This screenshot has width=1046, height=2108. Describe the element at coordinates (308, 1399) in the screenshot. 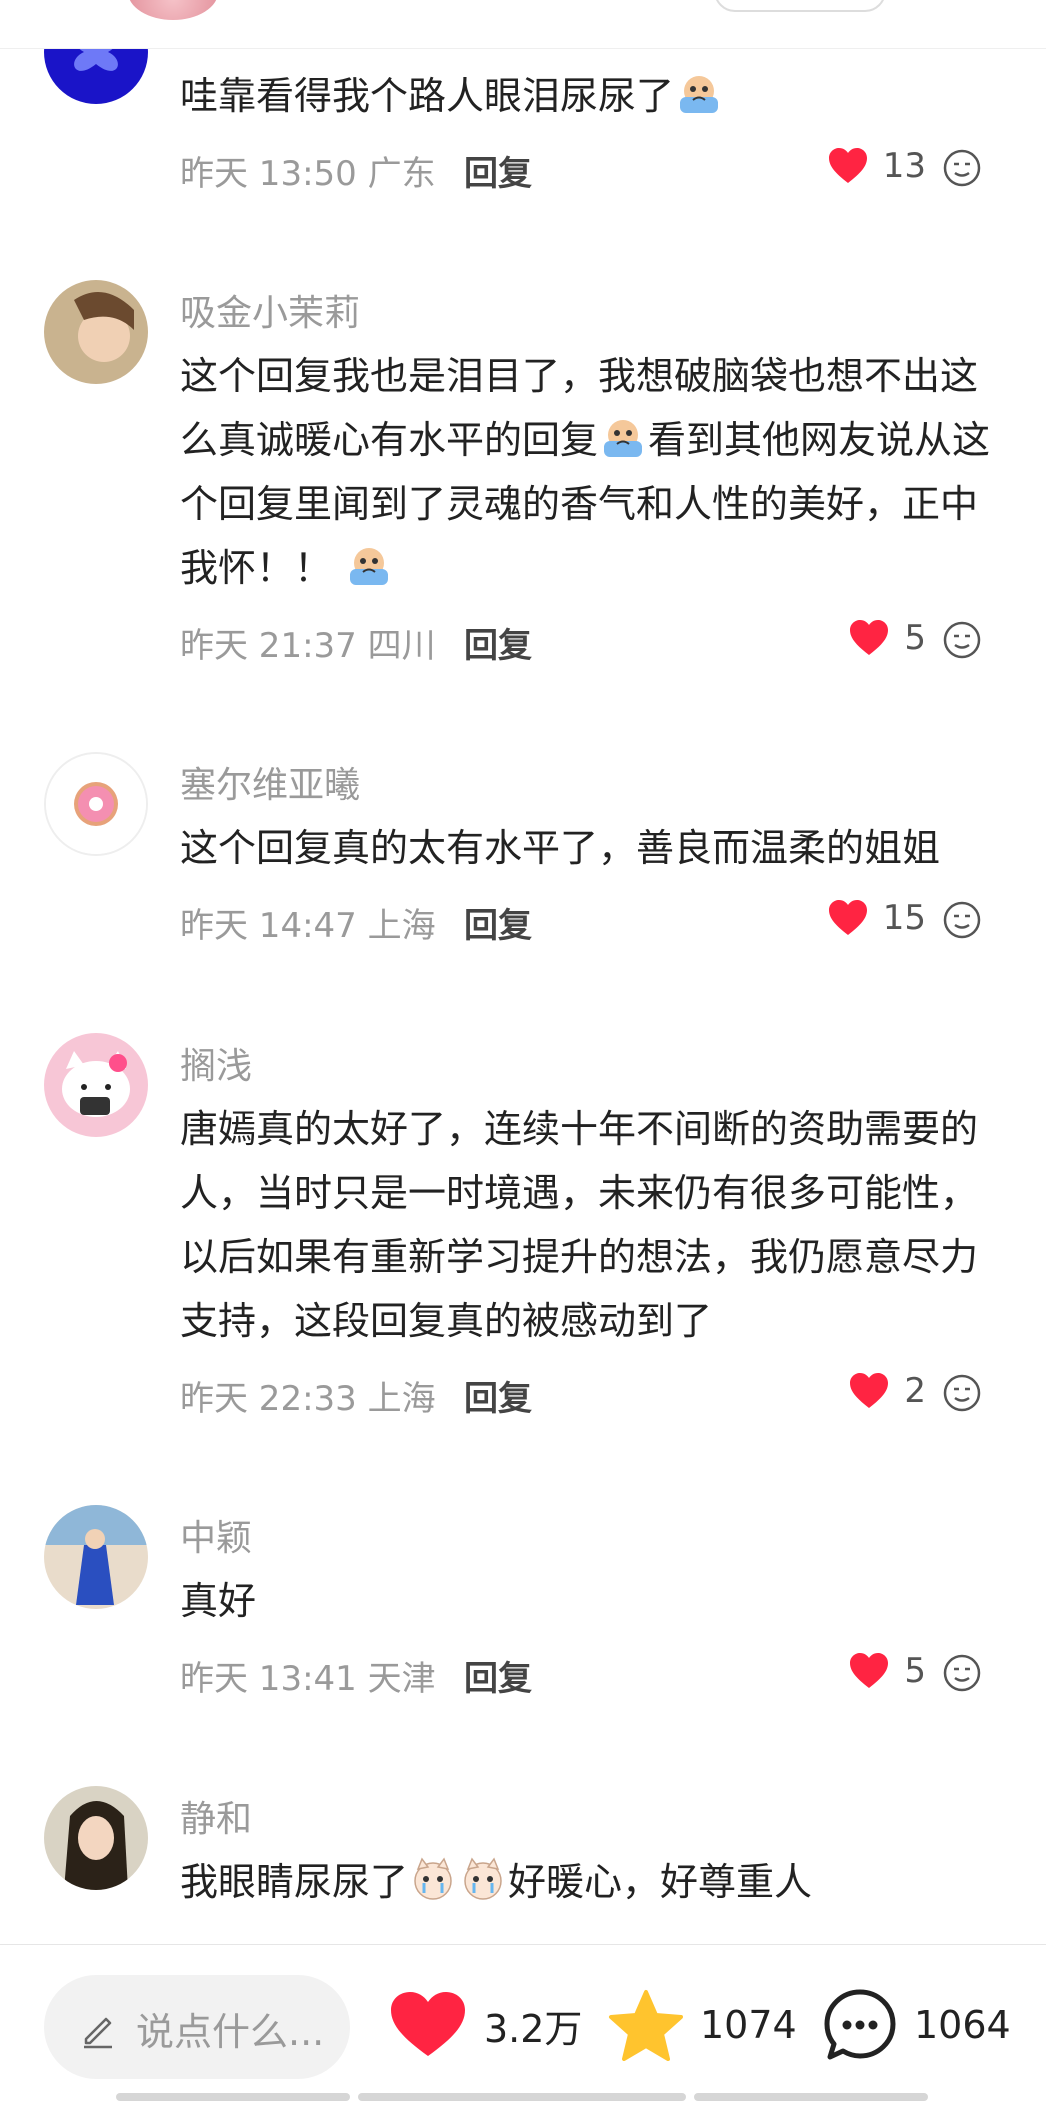

I see `comment-meta: 昨天 22:33 上海` at that location.